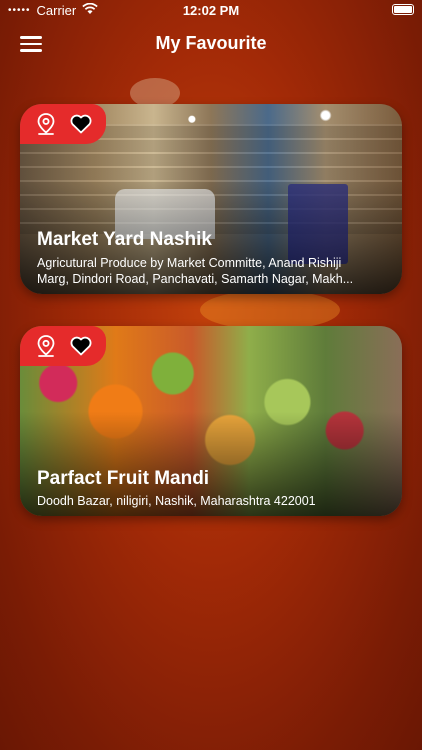 This screenshot has height=750, width=422. What do you see at coordinates (123, 478) in the screenshot?
I see `card-title: Parfact Fruit Mandi` at bounding box center [123, 478].